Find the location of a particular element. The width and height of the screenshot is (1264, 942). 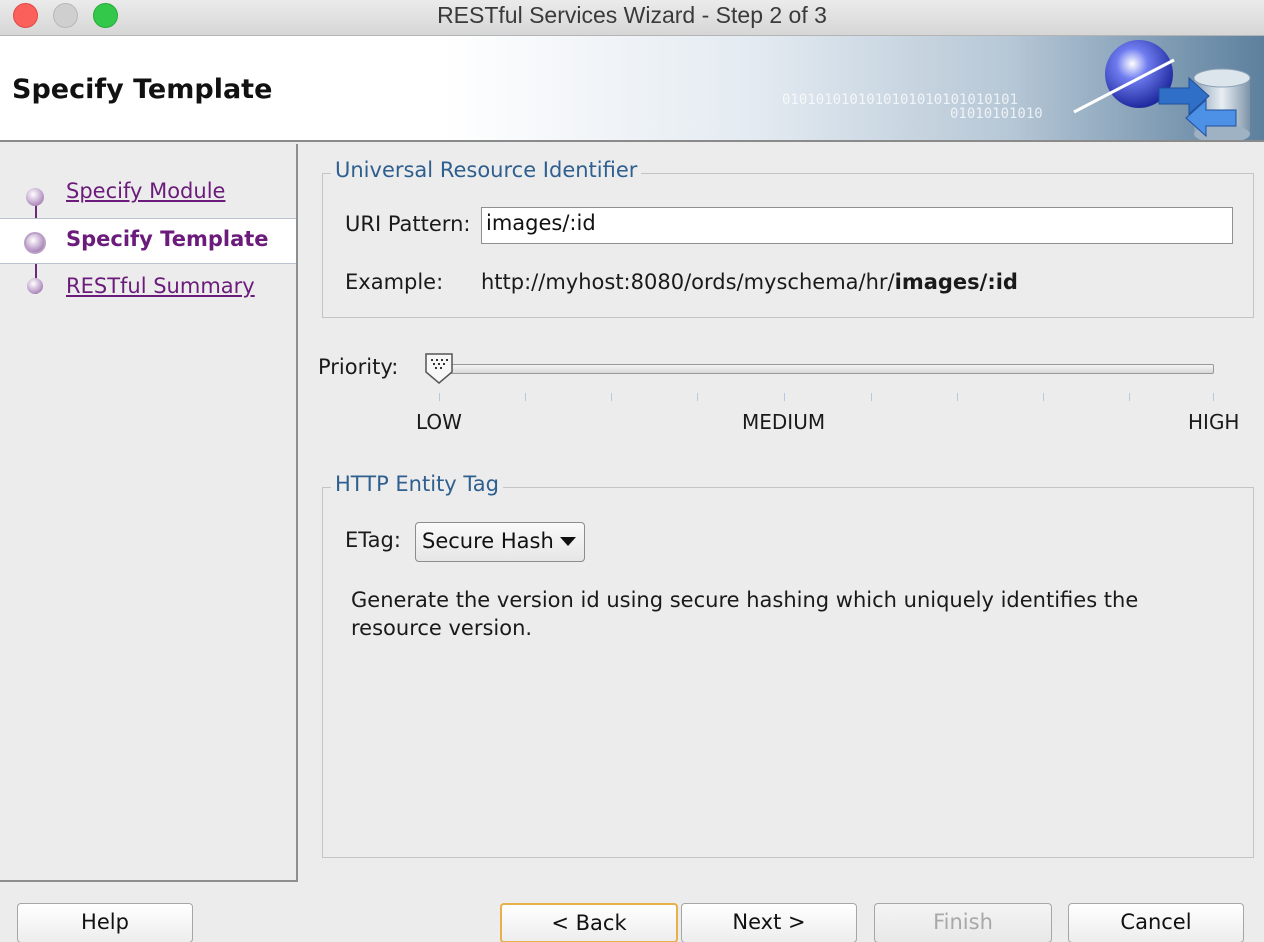

etag-dropdown: Secure Hash is located at coordinates (500, 542).